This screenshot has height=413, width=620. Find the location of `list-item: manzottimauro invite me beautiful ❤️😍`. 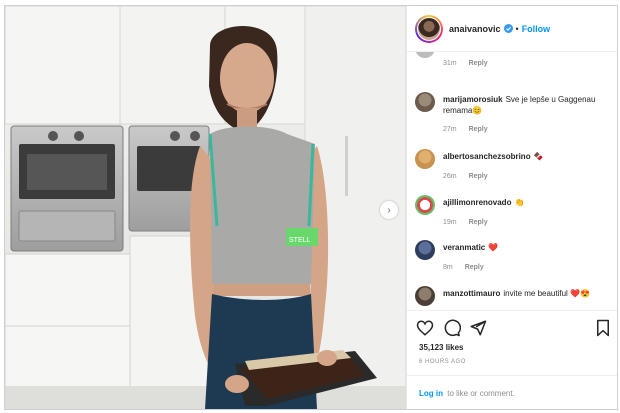

list-item: manzottimauro invite me beautiful ❤️😍 is located at coordinates (515, 298).